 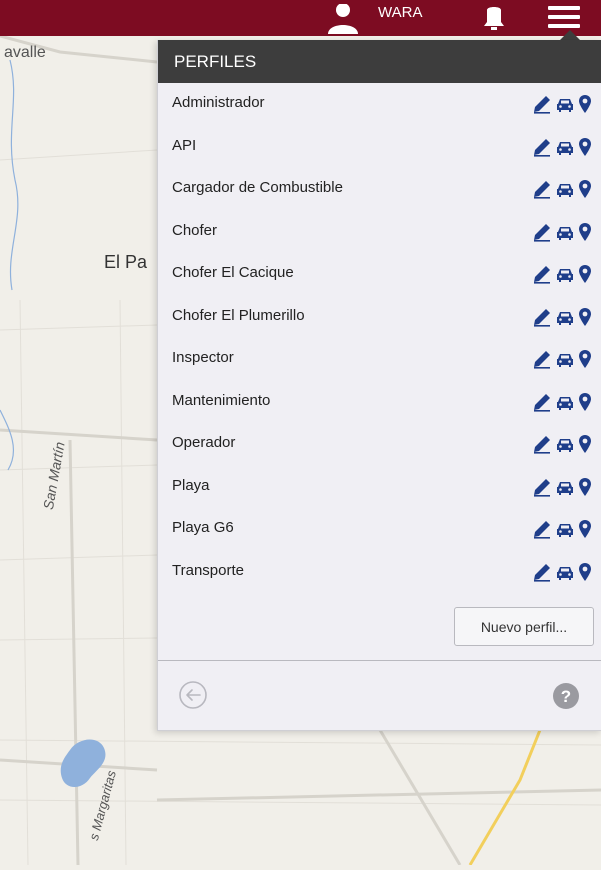 I want to click on profile-name: Chofer El Cacique, so click(x=233, y=272).